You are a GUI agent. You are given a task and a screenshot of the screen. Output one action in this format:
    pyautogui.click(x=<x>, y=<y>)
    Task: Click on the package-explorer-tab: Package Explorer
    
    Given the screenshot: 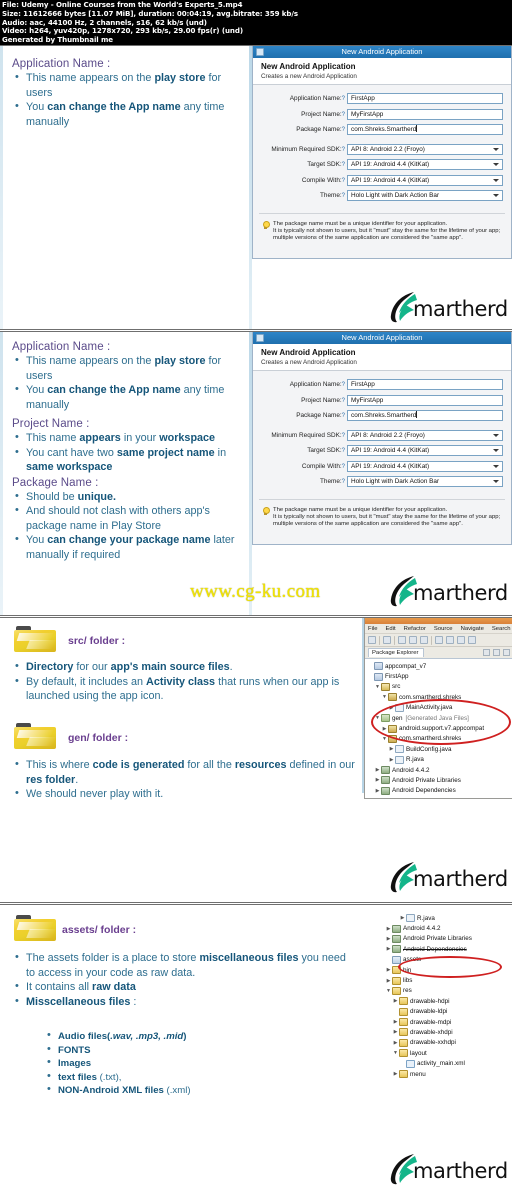 What is the action you would take?
    pyautogui.click(x=438, y=653)
    